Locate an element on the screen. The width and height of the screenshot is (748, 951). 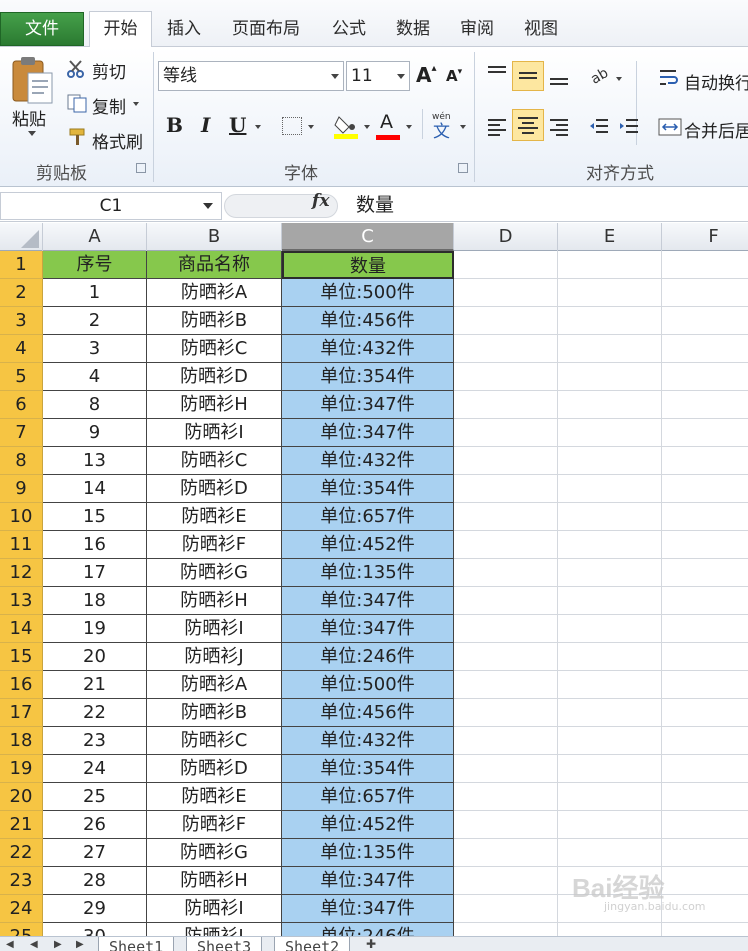
row-header: 17 is located at coordinates (21, 713).